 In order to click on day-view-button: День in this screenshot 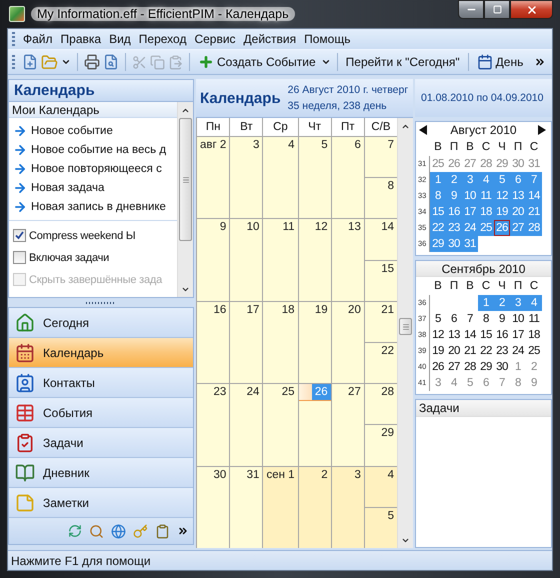, I will do `click(500, 62)`.